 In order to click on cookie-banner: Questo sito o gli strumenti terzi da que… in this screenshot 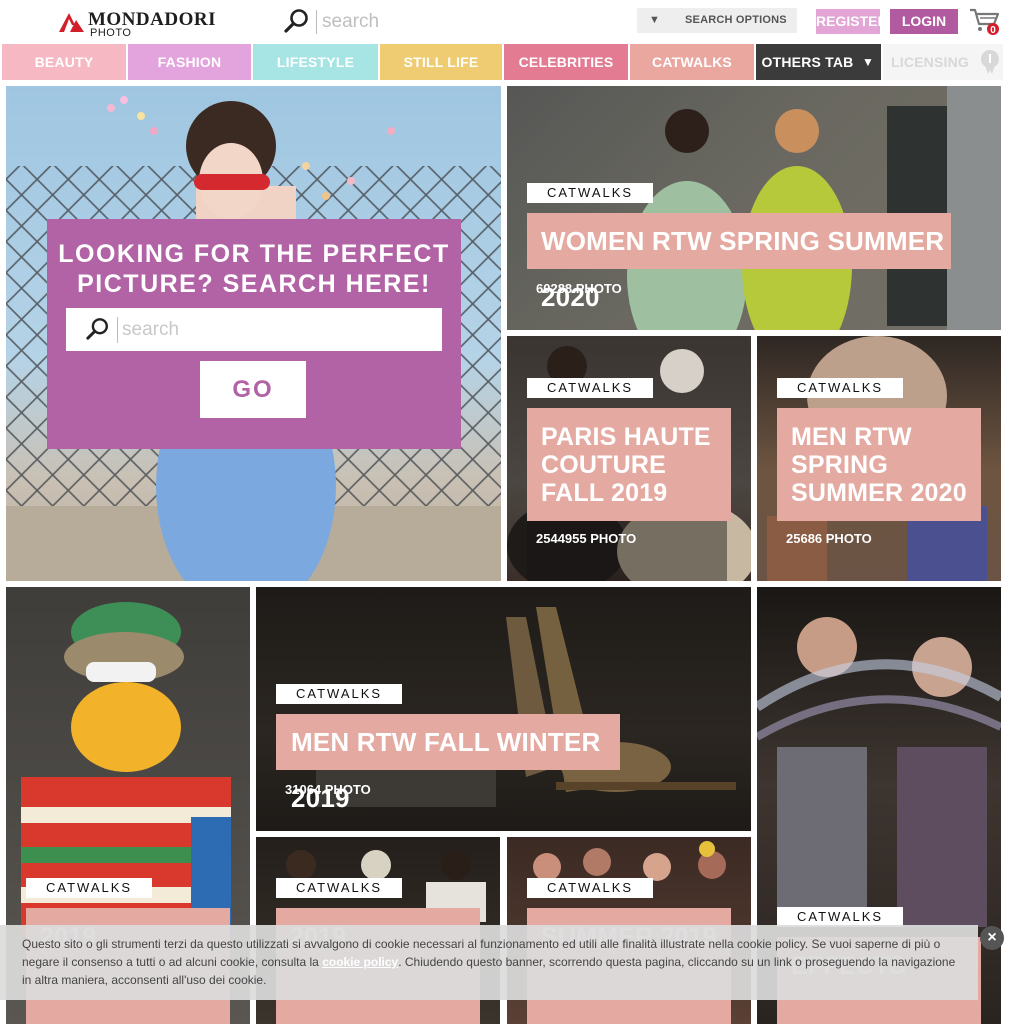, I will do `click(489, 962)`.